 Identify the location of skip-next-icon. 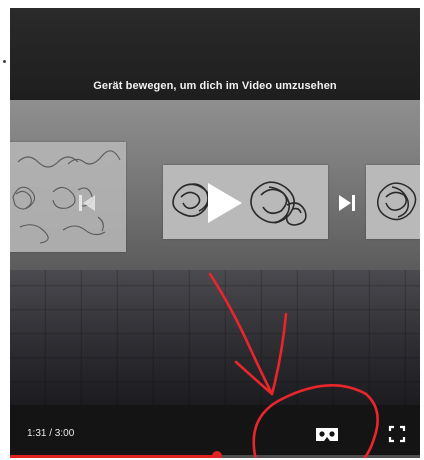
(347, 203).